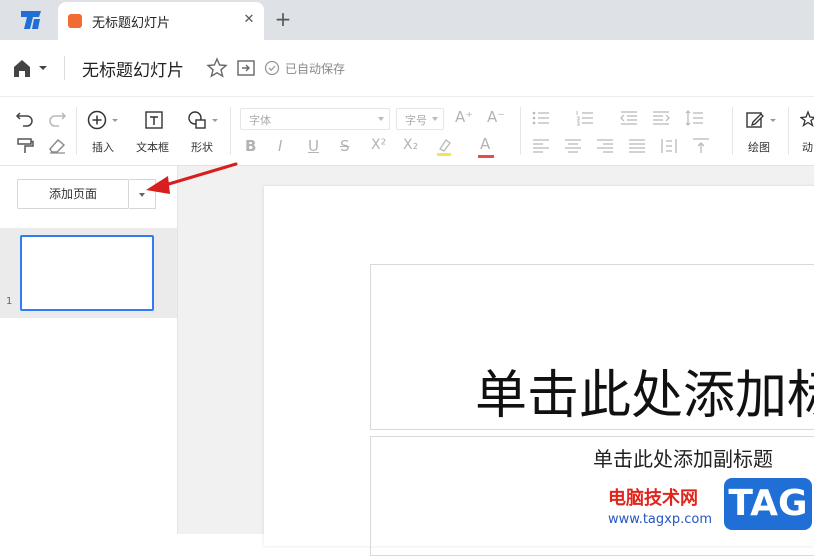 The image size is (814, 556). I want to click on textbox-button: 文本框, so click(152, 147).